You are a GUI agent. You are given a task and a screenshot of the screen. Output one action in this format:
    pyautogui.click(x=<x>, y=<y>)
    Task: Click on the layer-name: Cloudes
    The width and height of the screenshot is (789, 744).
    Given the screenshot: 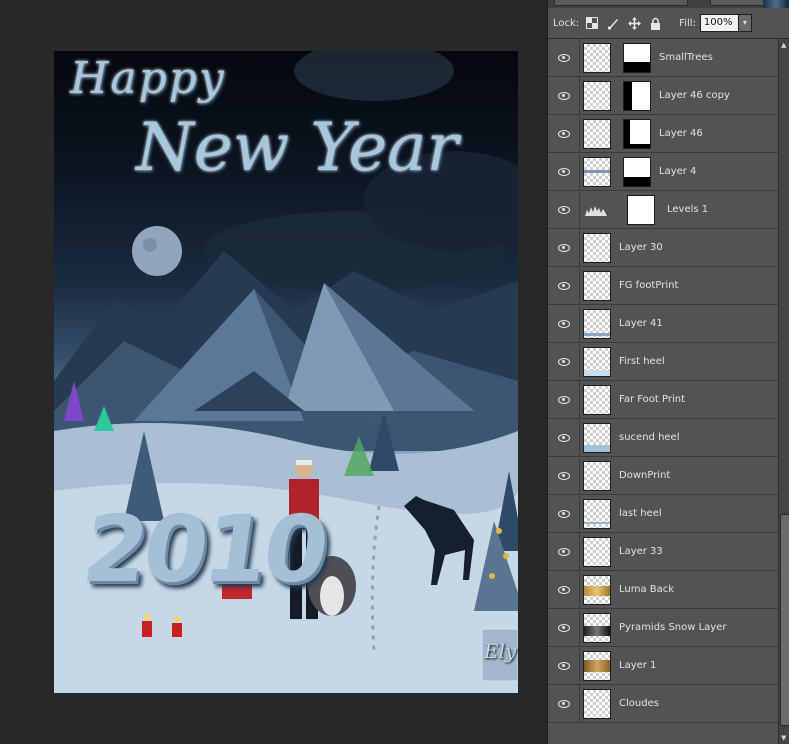 What is the action you would take?
    pyautogui.click(x=639, y=703)
    